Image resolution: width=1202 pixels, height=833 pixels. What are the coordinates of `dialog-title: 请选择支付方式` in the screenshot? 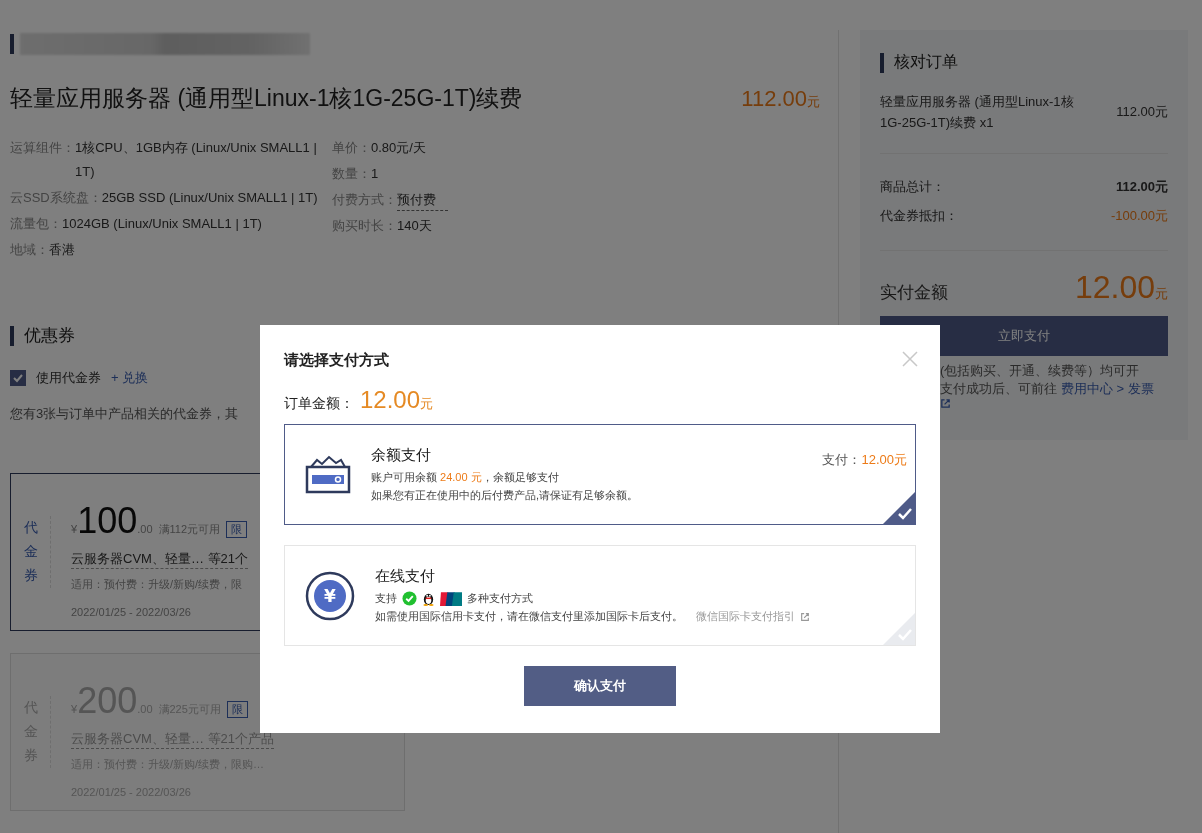 It's located at (336, 360).